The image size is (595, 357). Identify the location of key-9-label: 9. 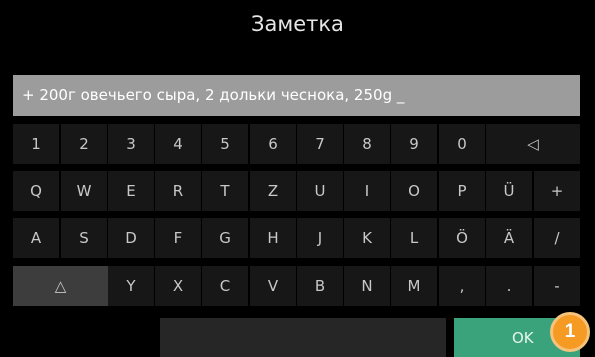
(414, 144).